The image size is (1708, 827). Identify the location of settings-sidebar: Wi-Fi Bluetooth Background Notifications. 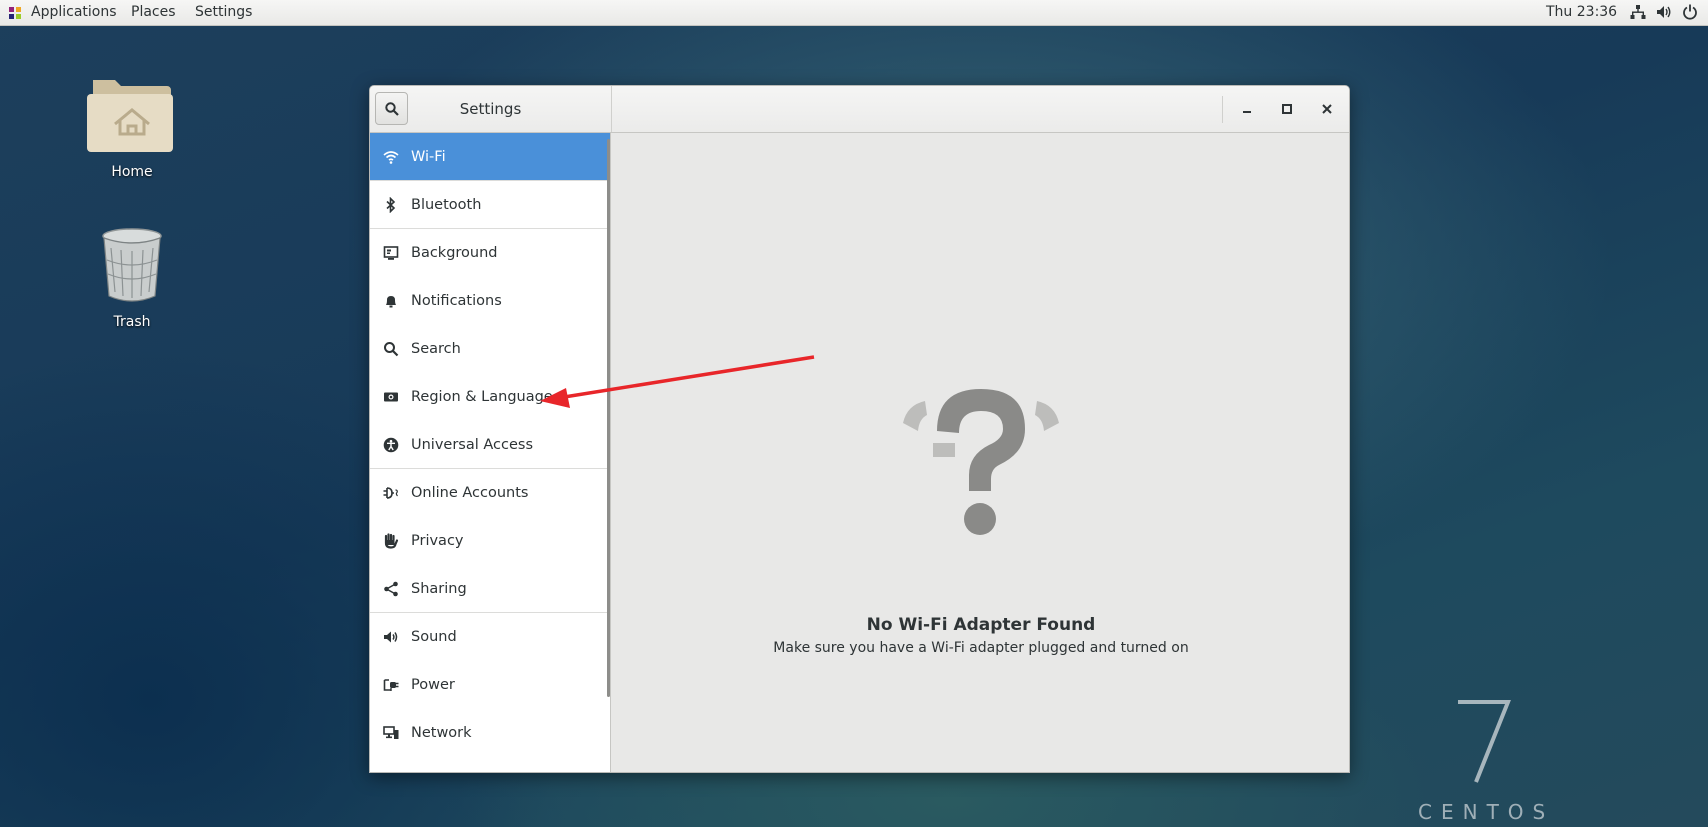
(490, 452).